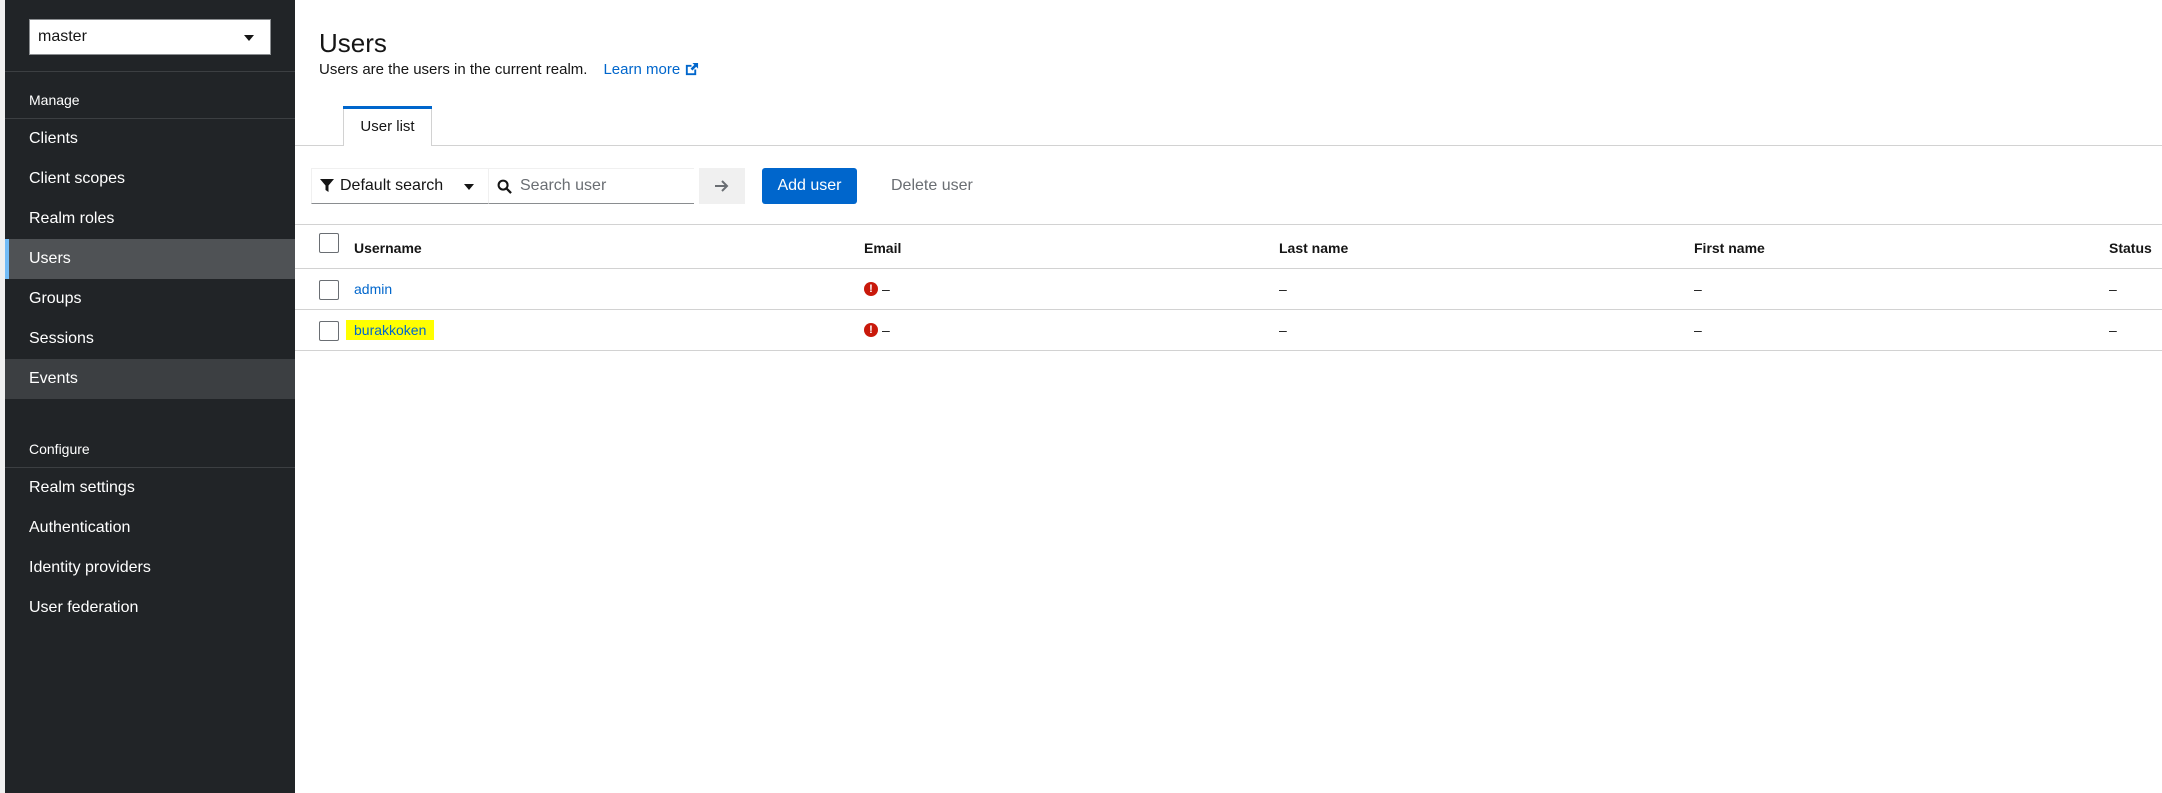 The height and width of the screenshot is (793, 2162). I want to click on page-title: Users, so click(353, 43).